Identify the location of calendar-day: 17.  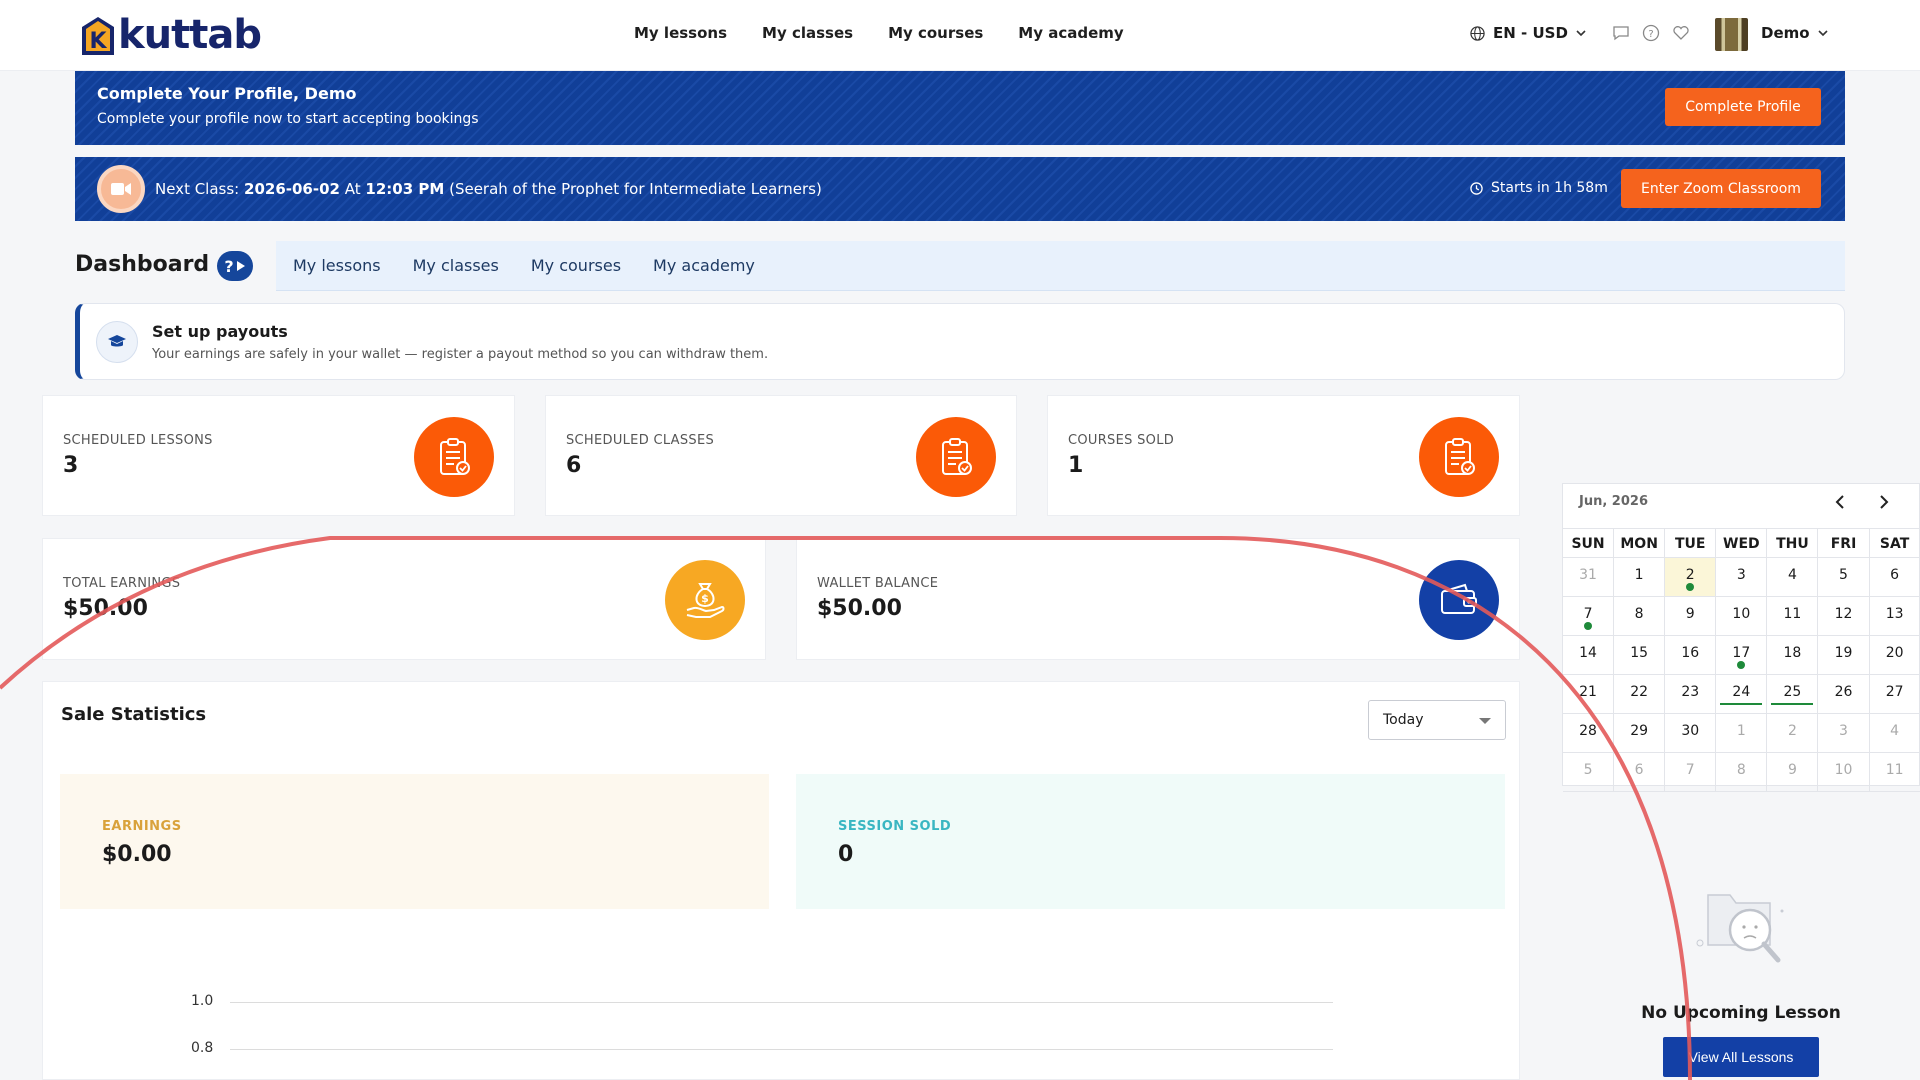
(1742, 655).